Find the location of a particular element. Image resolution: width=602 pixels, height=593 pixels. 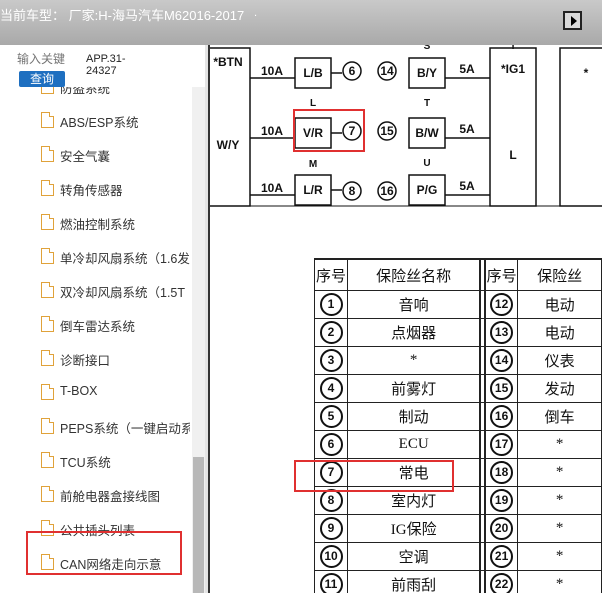

fuse-name: 前雨刮 is located at coordinates (414, 581).